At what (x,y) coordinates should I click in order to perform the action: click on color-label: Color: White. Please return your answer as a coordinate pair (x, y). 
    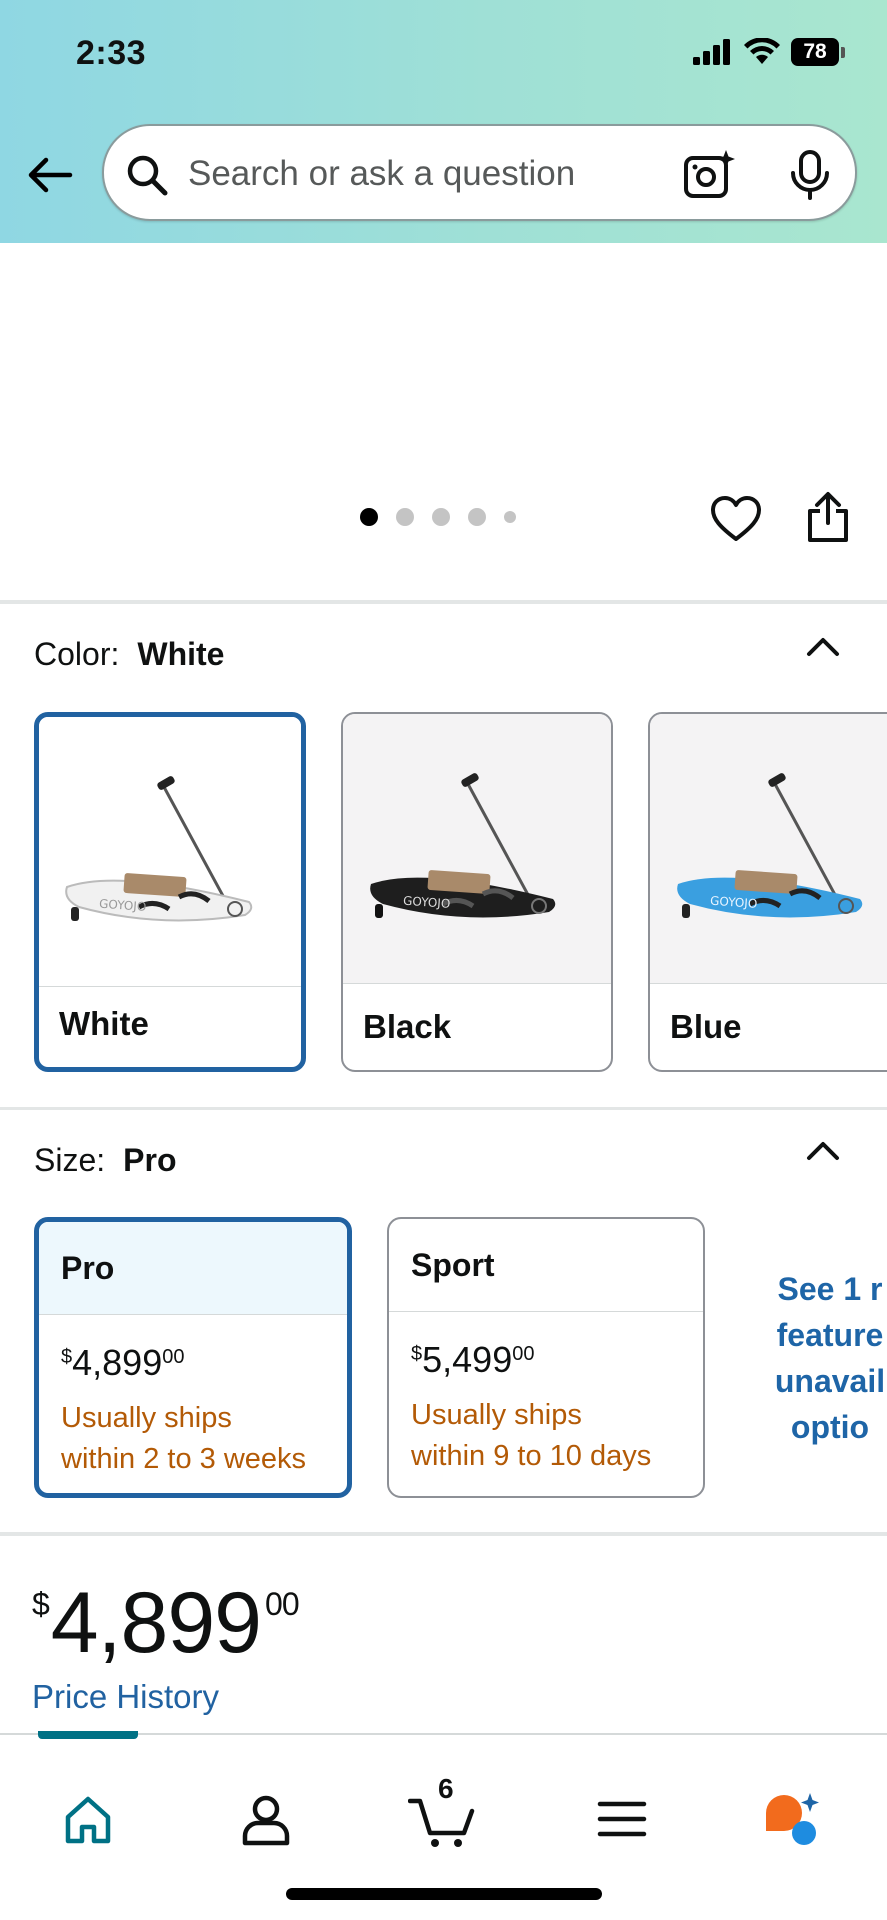
    Looking at the image, I should click on (129, 654).